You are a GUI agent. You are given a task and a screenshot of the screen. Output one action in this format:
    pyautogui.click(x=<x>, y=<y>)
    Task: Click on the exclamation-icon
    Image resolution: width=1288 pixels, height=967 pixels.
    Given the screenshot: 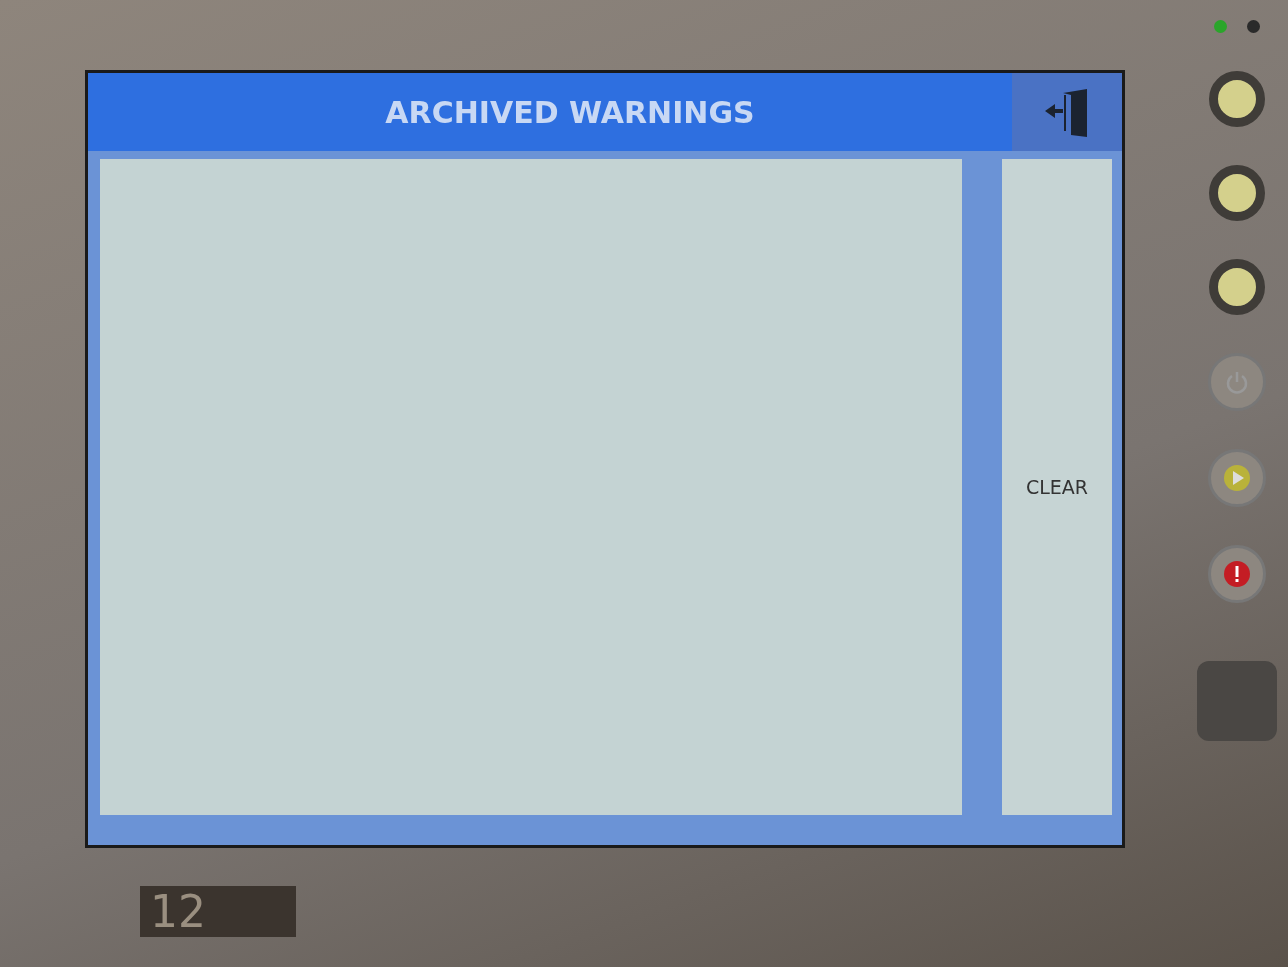 What is the action you would take?
    pyautogui.click(x=1236, y=574)
    